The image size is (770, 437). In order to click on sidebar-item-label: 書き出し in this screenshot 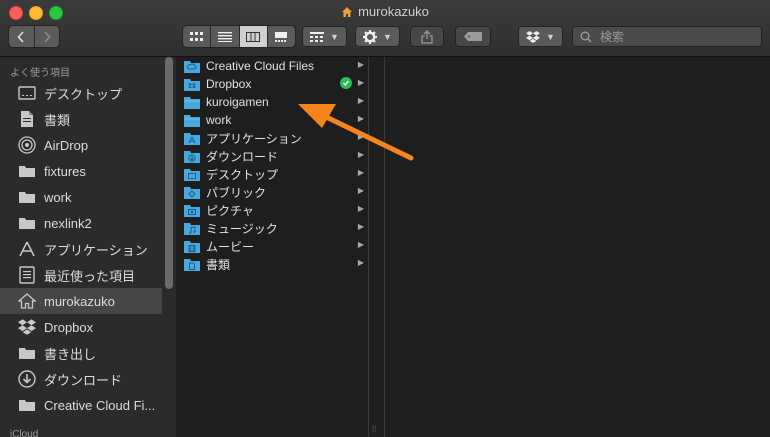, I will do `click(70, 354)`.